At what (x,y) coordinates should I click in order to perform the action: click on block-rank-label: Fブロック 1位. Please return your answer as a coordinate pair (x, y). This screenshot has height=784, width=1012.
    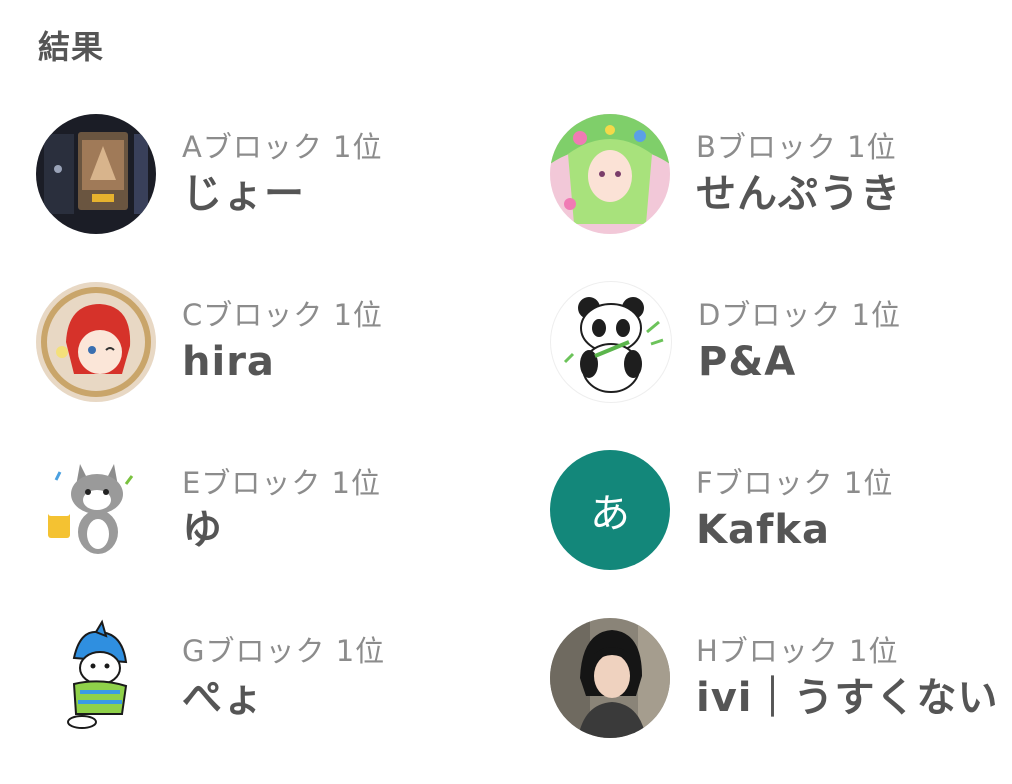
    Looking at the image, I should click on (795, 483).